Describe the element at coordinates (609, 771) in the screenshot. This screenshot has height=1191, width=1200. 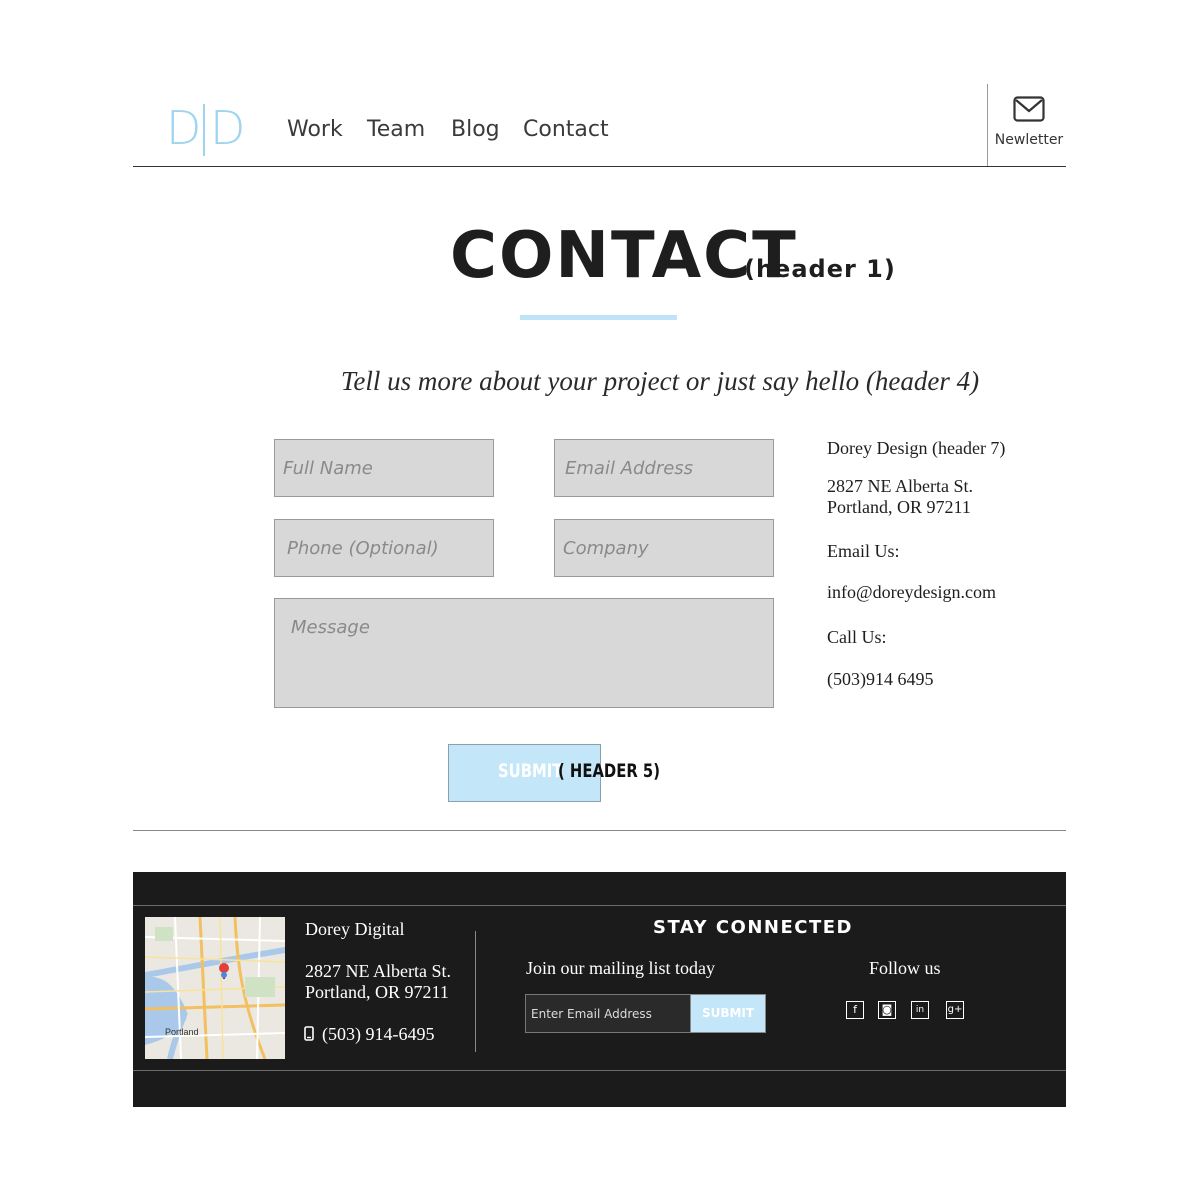
I see `submit-note: ( HEADER 5)` at that location.